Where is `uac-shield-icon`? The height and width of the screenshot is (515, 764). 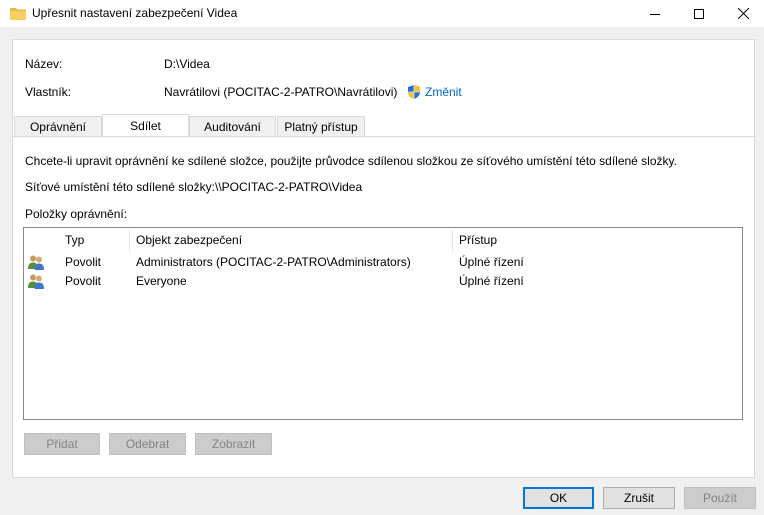
uac-shield-icon is located at coordinates (414, 92).